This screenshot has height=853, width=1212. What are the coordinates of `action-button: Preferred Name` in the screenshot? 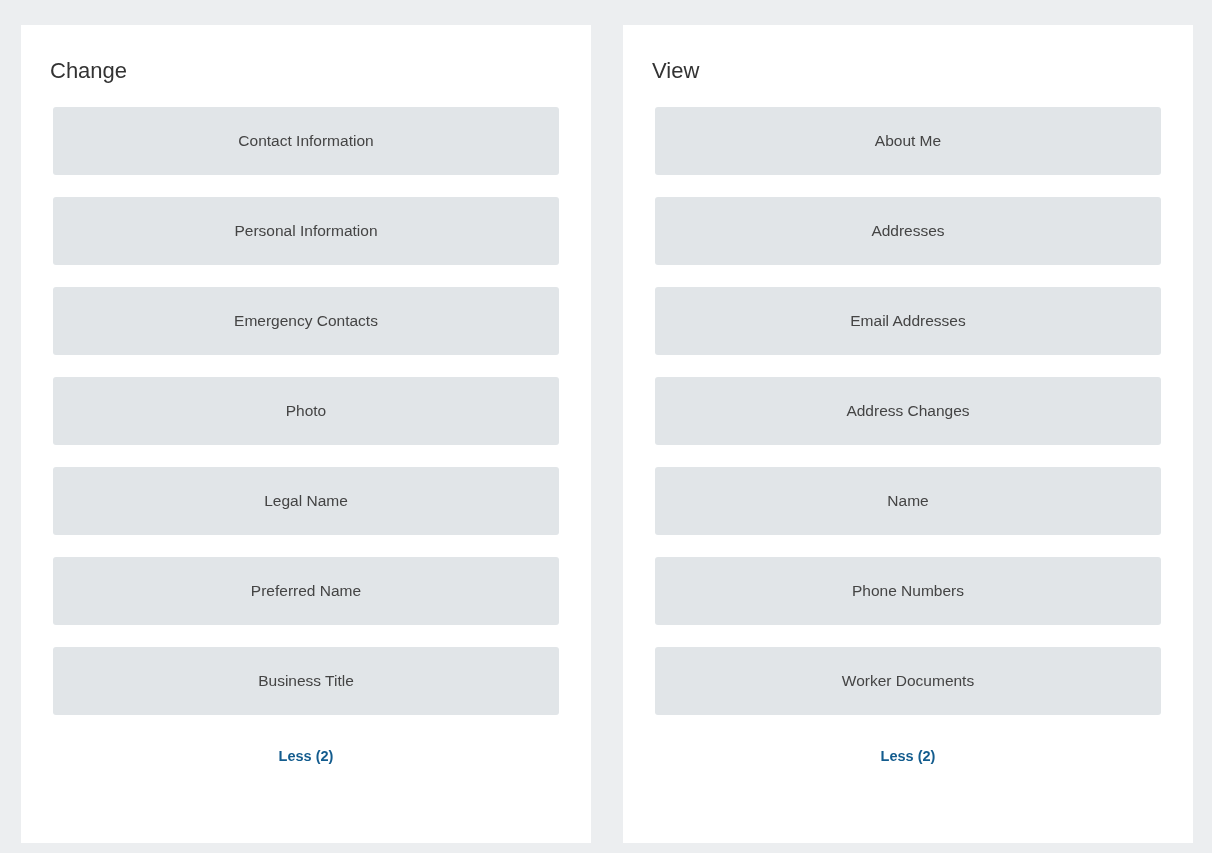 It's located at (306, 591).